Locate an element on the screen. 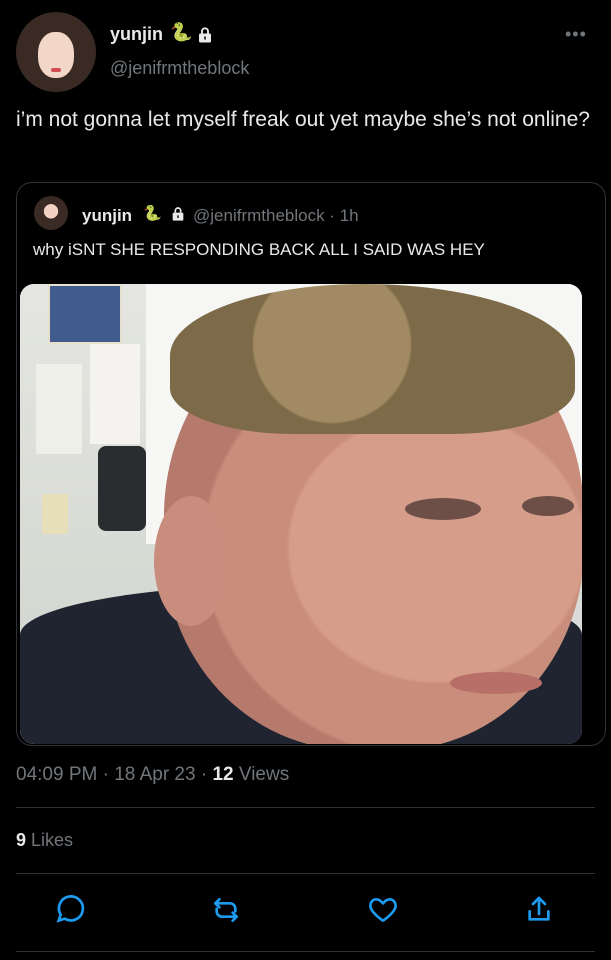  share-icon is located at coordinates (540, 911).